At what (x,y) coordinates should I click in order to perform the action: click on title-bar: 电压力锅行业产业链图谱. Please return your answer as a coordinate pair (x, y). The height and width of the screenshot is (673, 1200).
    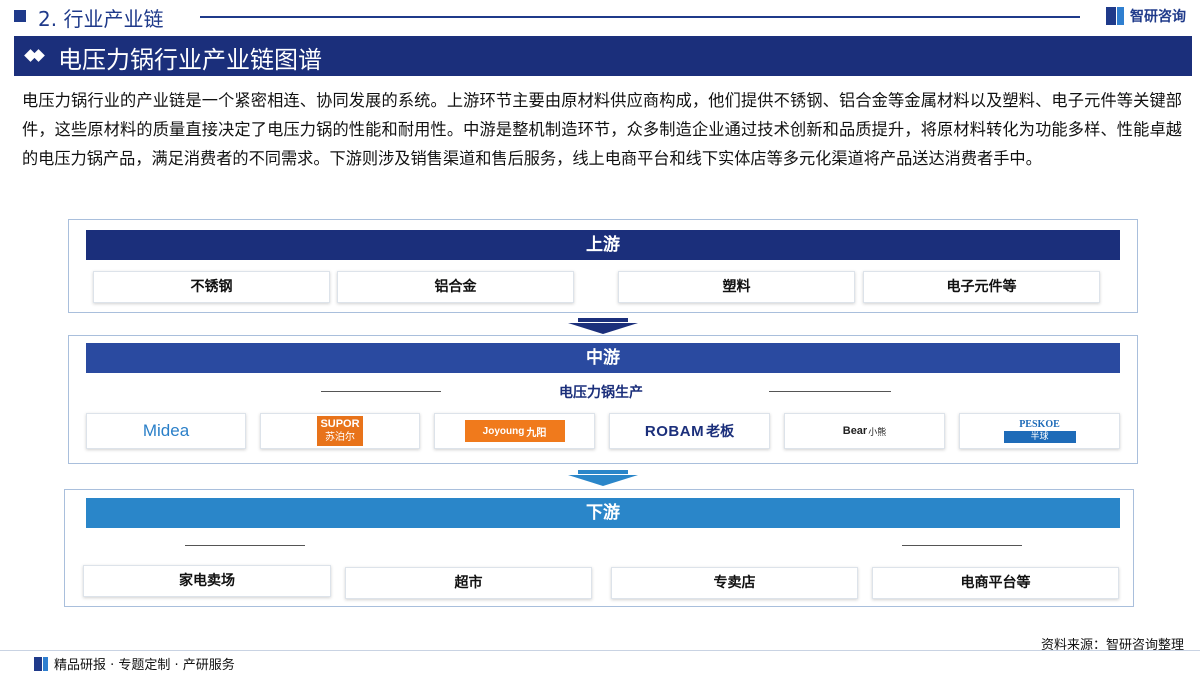
    Looking at the image, I should click on (603, 56).